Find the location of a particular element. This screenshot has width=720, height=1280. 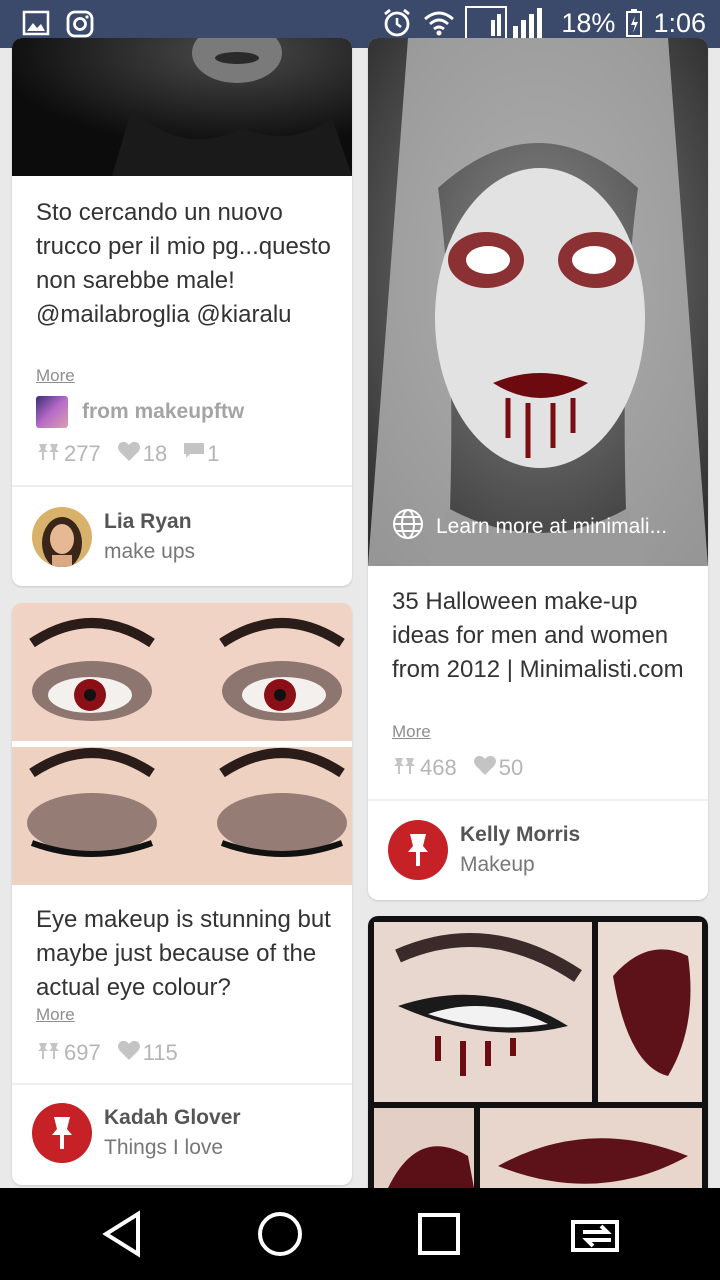

pin-author: Kelly Morris Makeup is located at coordinates (484, 850).